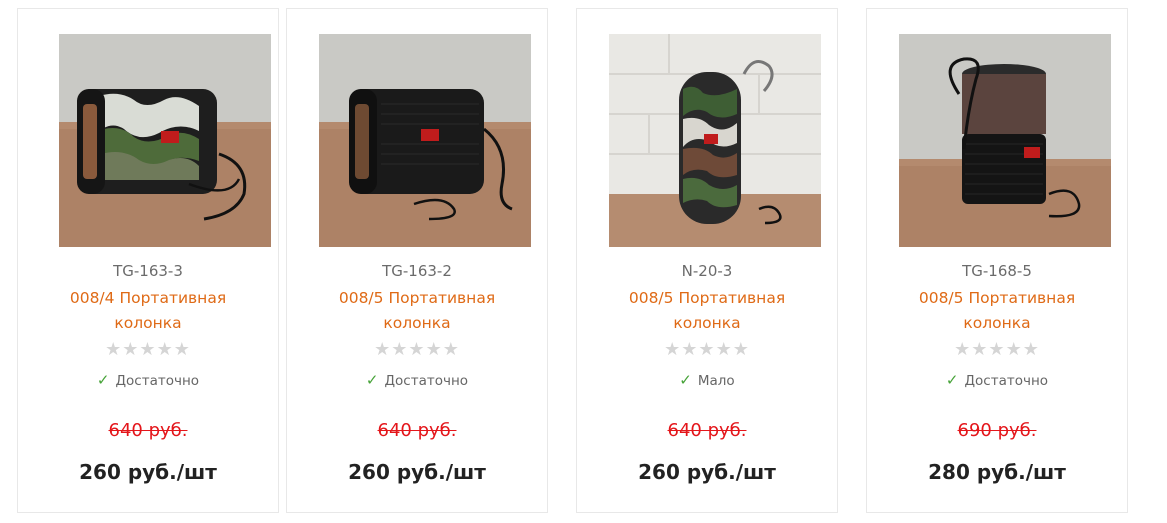  Describe the element at coordinates (997, 472) in the screenshot. I see `current-price: 280 руб./шт` at that location.